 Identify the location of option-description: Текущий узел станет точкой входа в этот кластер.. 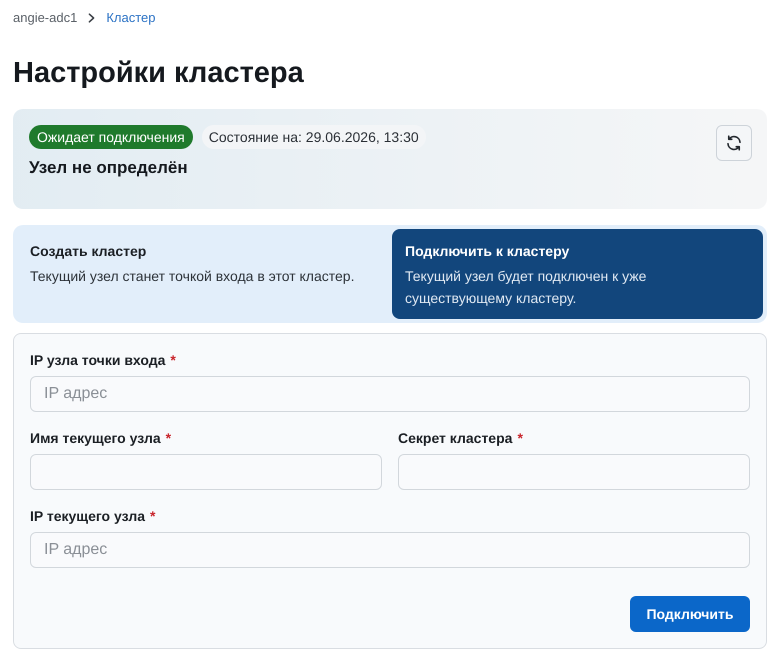
(193, 276).